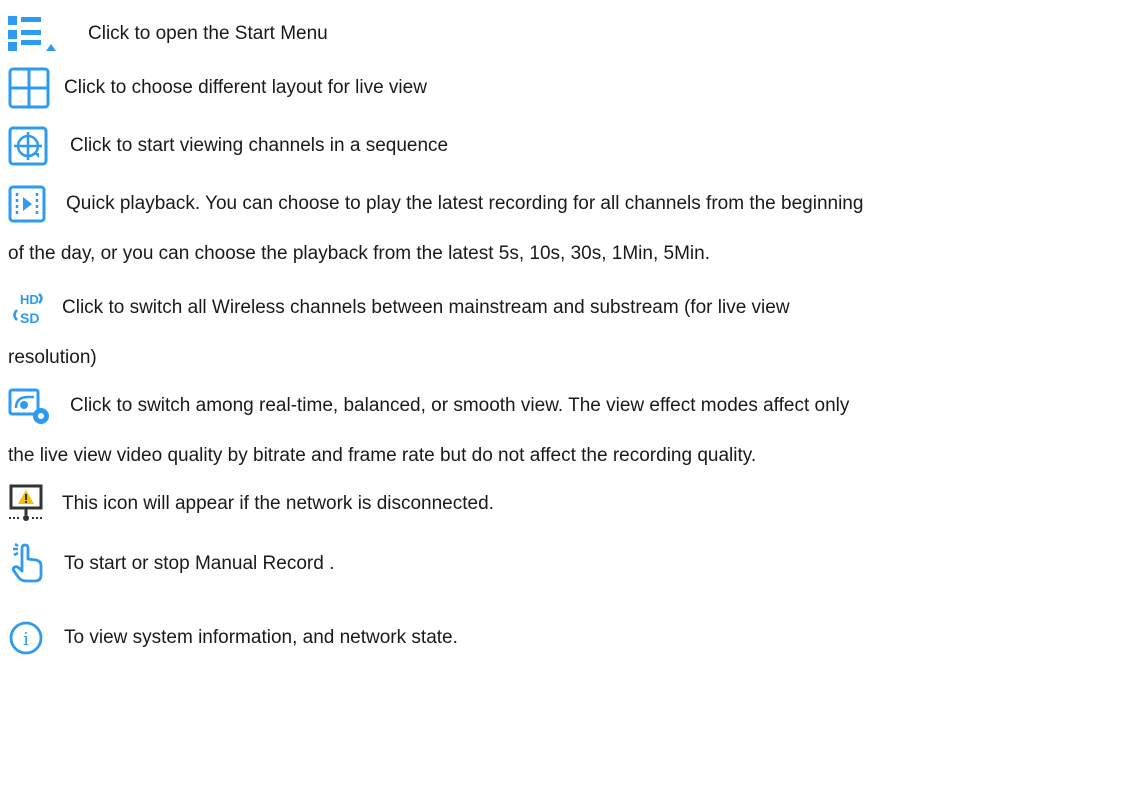 The height and width of the screenshot is (794, 1134). I want to click on hd-label: HD, so click(29, 299).